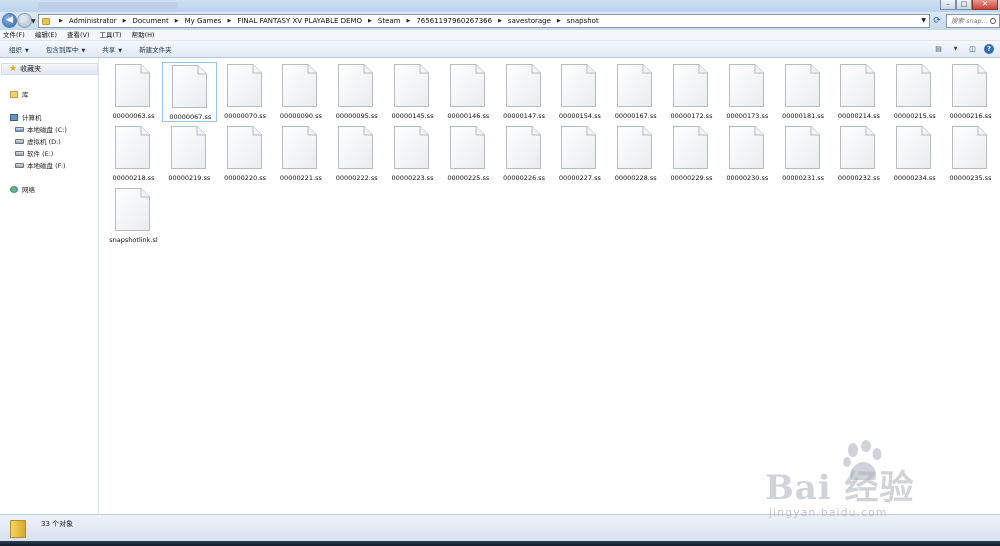  Describe the element at coordinates (203, 21) in the screenshot. I see `breadcrumb-item: My Games` at that location.